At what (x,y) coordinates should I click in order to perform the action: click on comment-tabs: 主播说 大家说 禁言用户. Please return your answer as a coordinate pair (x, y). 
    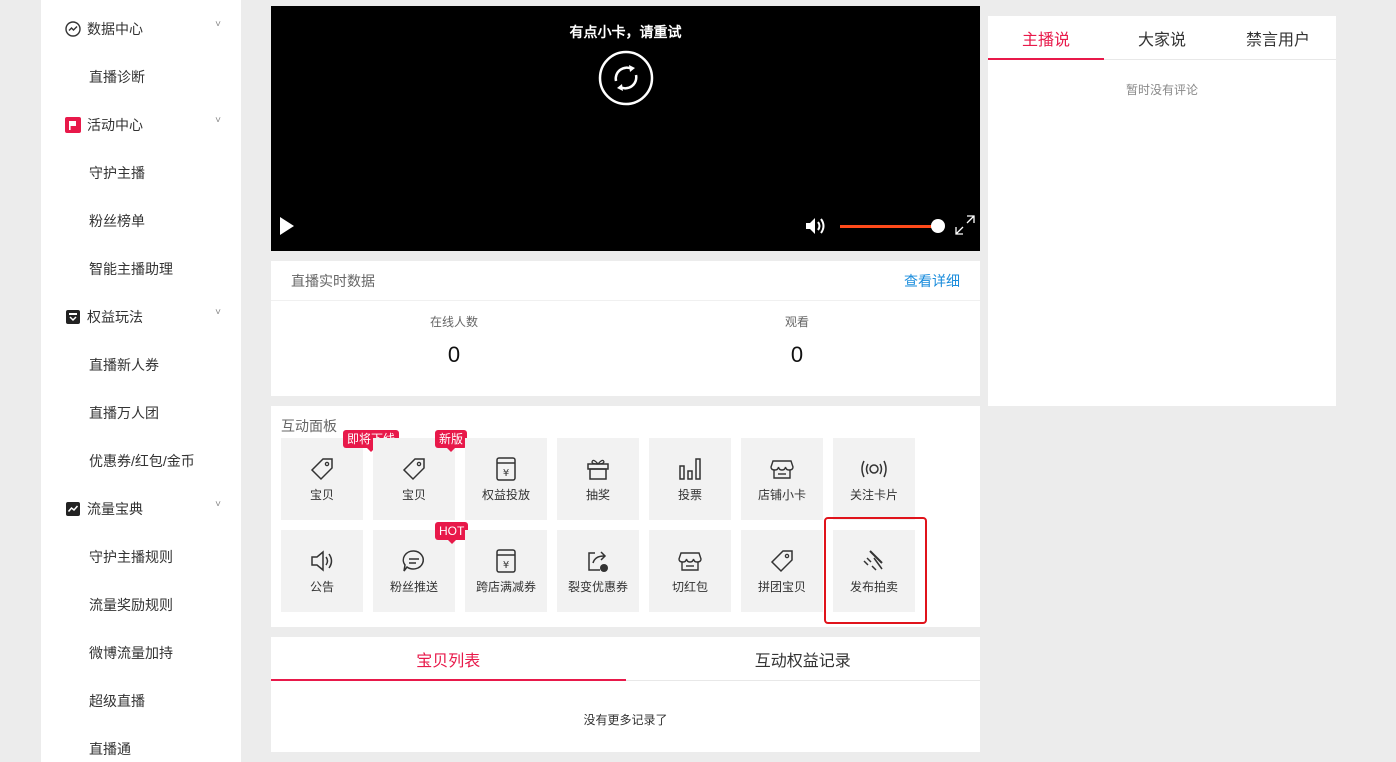
    Looking at the image, I should click on (1162, 38).